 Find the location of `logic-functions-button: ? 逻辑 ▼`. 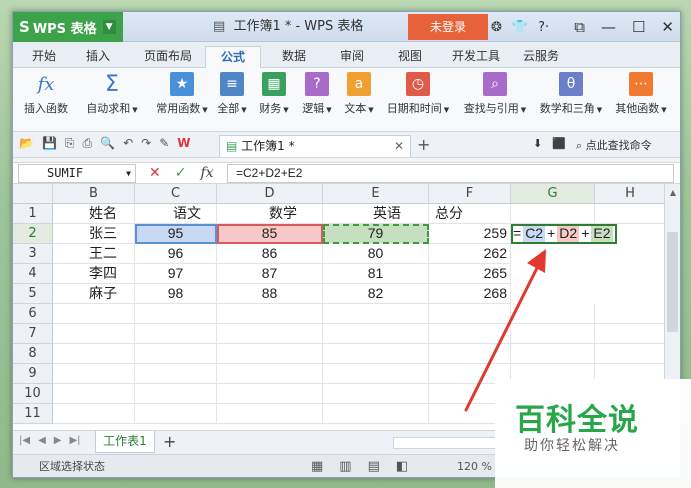

logic-functions-button: ? 逻辑 ▼ is located at coordinates (317, 94).